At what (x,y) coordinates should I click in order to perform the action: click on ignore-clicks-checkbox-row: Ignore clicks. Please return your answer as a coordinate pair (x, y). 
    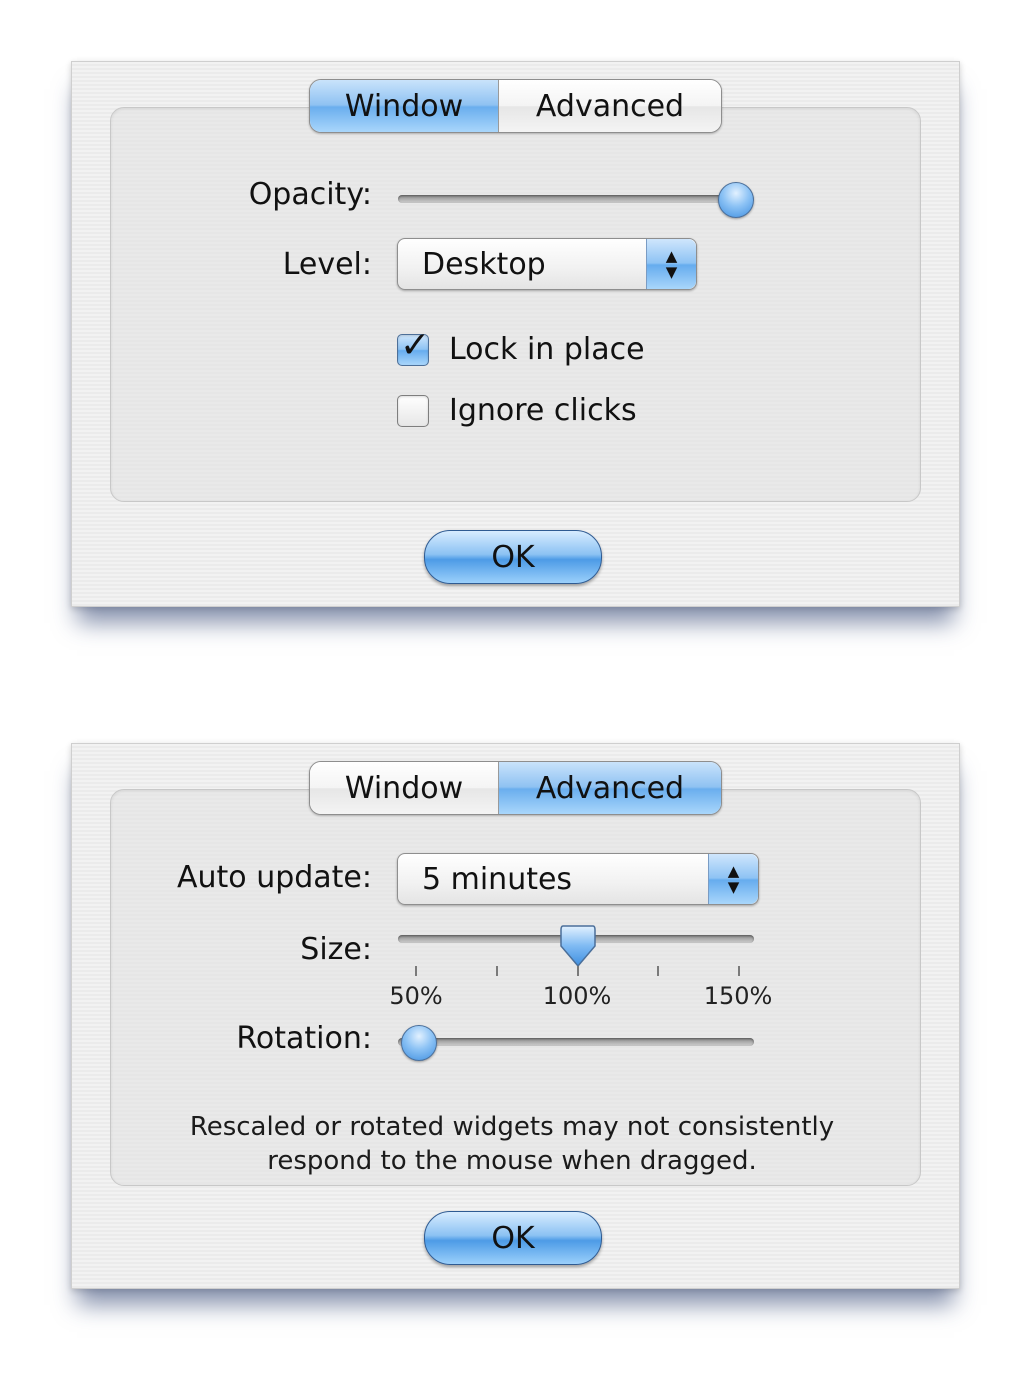
    Looking at the image, I should click on (517, 410).